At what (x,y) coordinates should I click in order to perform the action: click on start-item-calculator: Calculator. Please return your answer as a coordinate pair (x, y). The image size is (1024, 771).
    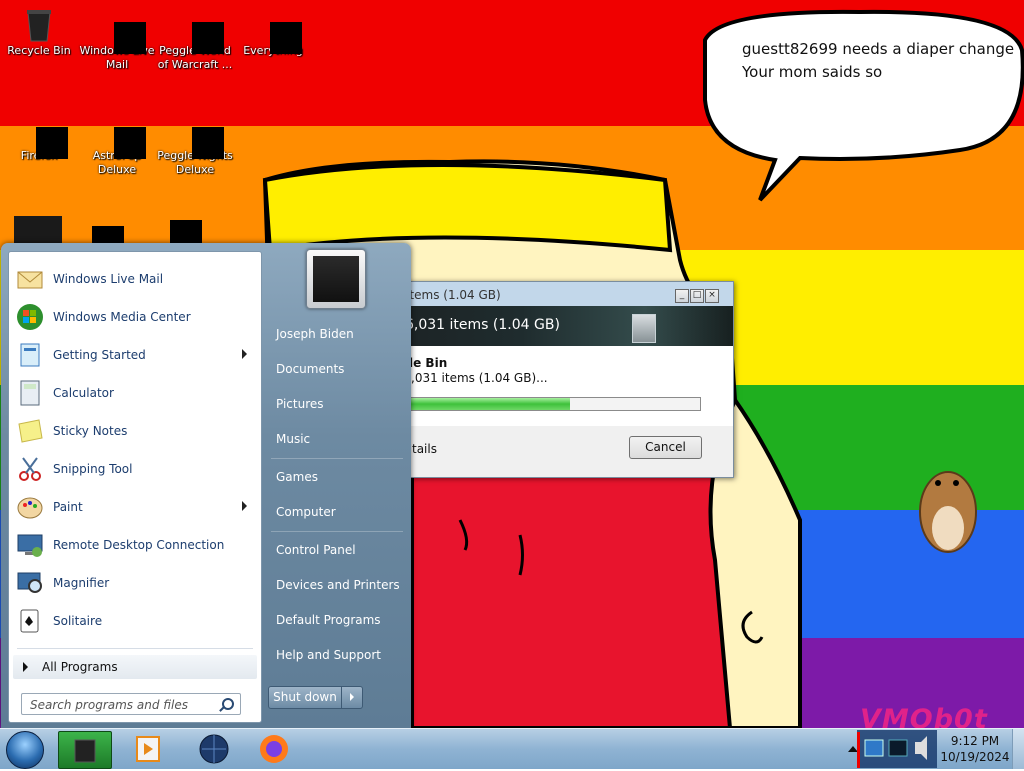
    Looking at the image, I should click on (135, 393).